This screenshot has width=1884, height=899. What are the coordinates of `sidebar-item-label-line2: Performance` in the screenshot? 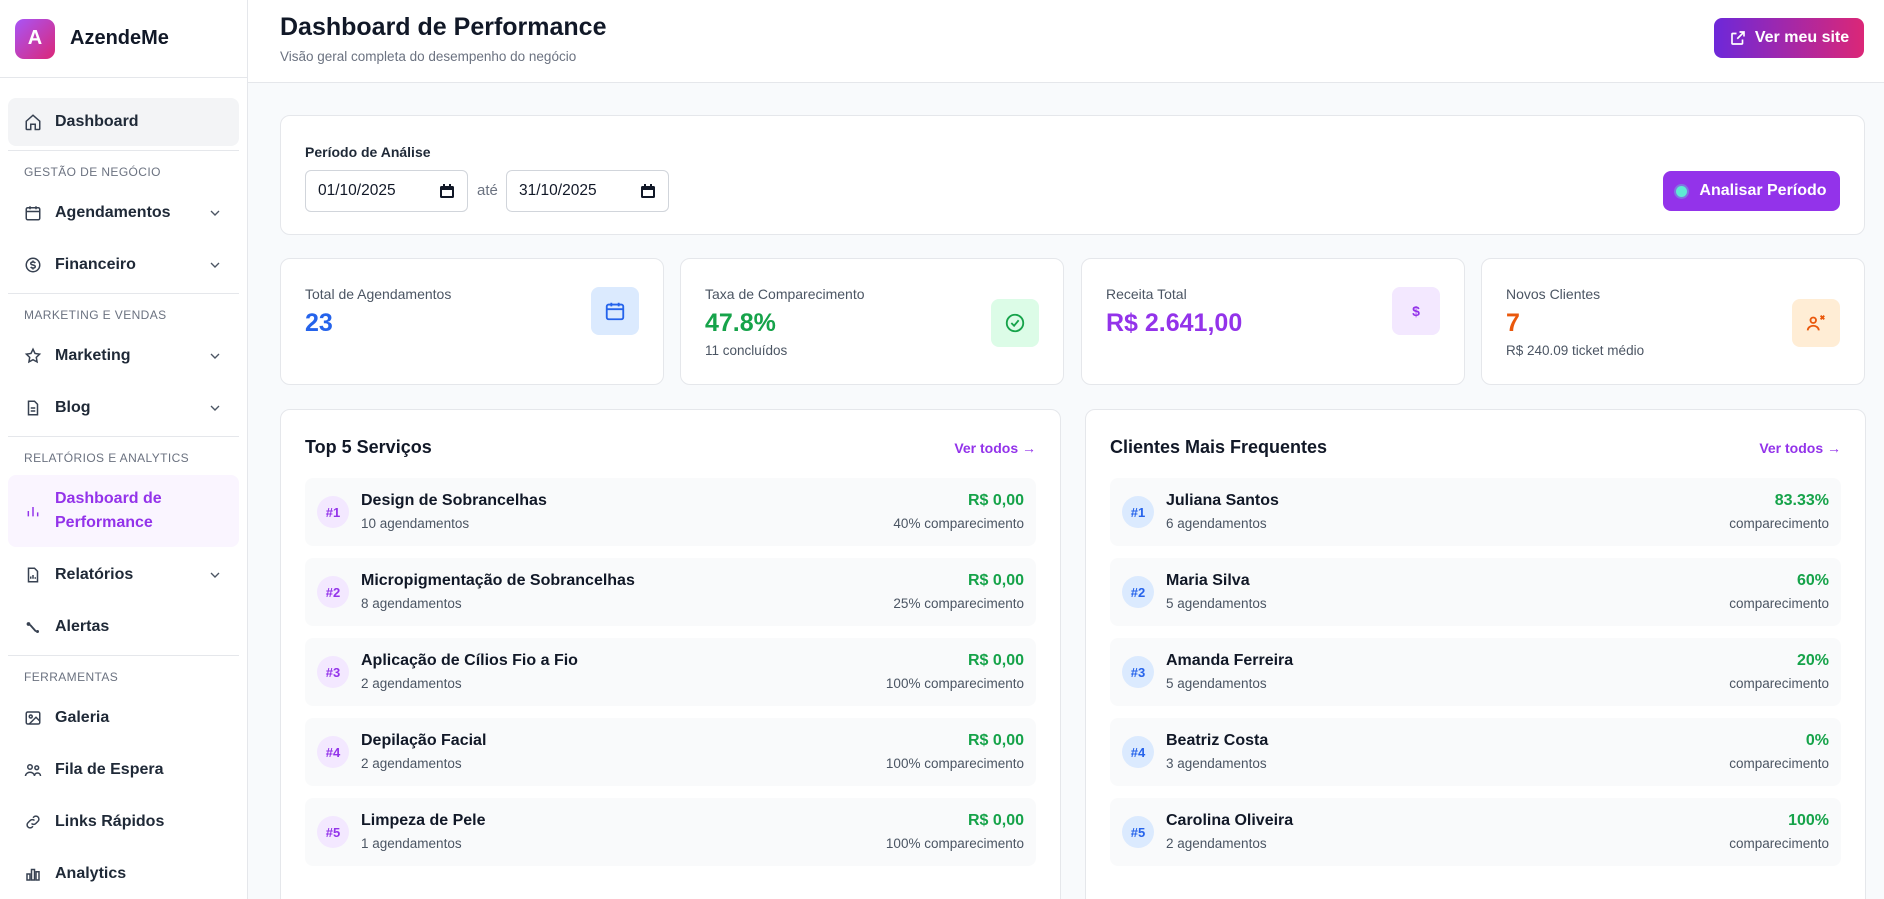 It's located at (104, 522).